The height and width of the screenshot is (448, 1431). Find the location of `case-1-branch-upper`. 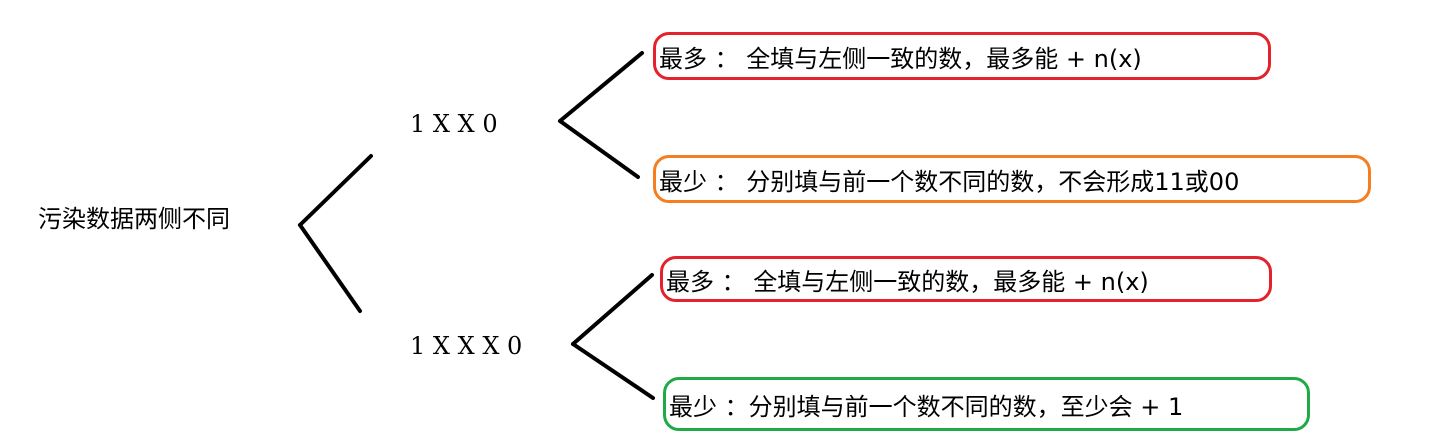

case-1-branch-upper is located at coordinates (601, 87).